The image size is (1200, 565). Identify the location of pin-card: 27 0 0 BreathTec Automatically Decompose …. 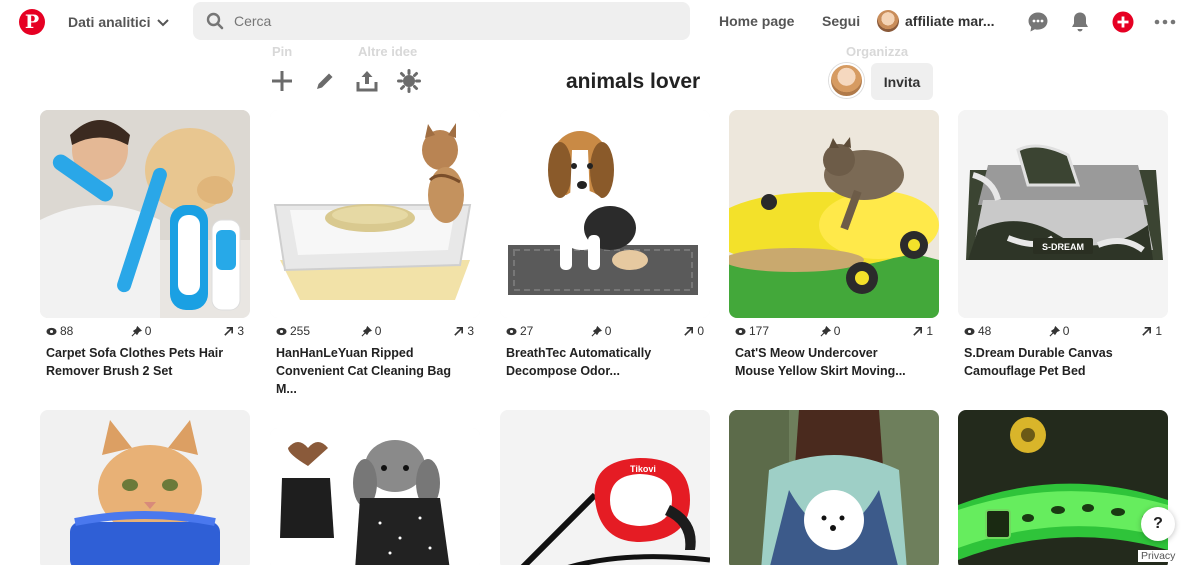
(605, 245).